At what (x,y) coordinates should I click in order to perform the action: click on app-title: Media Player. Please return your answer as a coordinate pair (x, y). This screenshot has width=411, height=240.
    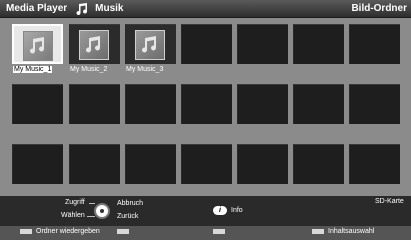
    Looking at the image, I should click on (37, 8).